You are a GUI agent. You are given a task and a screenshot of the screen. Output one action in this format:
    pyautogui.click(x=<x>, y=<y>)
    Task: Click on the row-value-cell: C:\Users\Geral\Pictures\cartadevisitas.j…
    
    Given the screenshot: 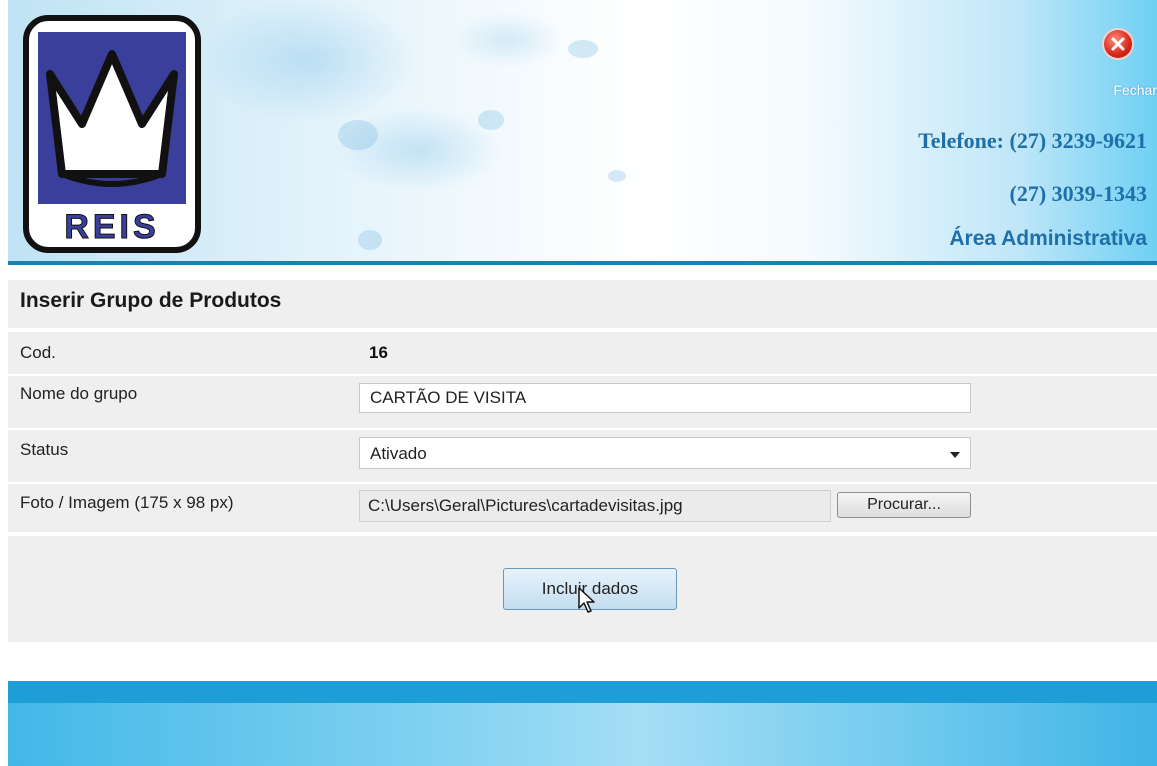 What is the action you would take?
    pyautogui.click(x=754, y=508)
    